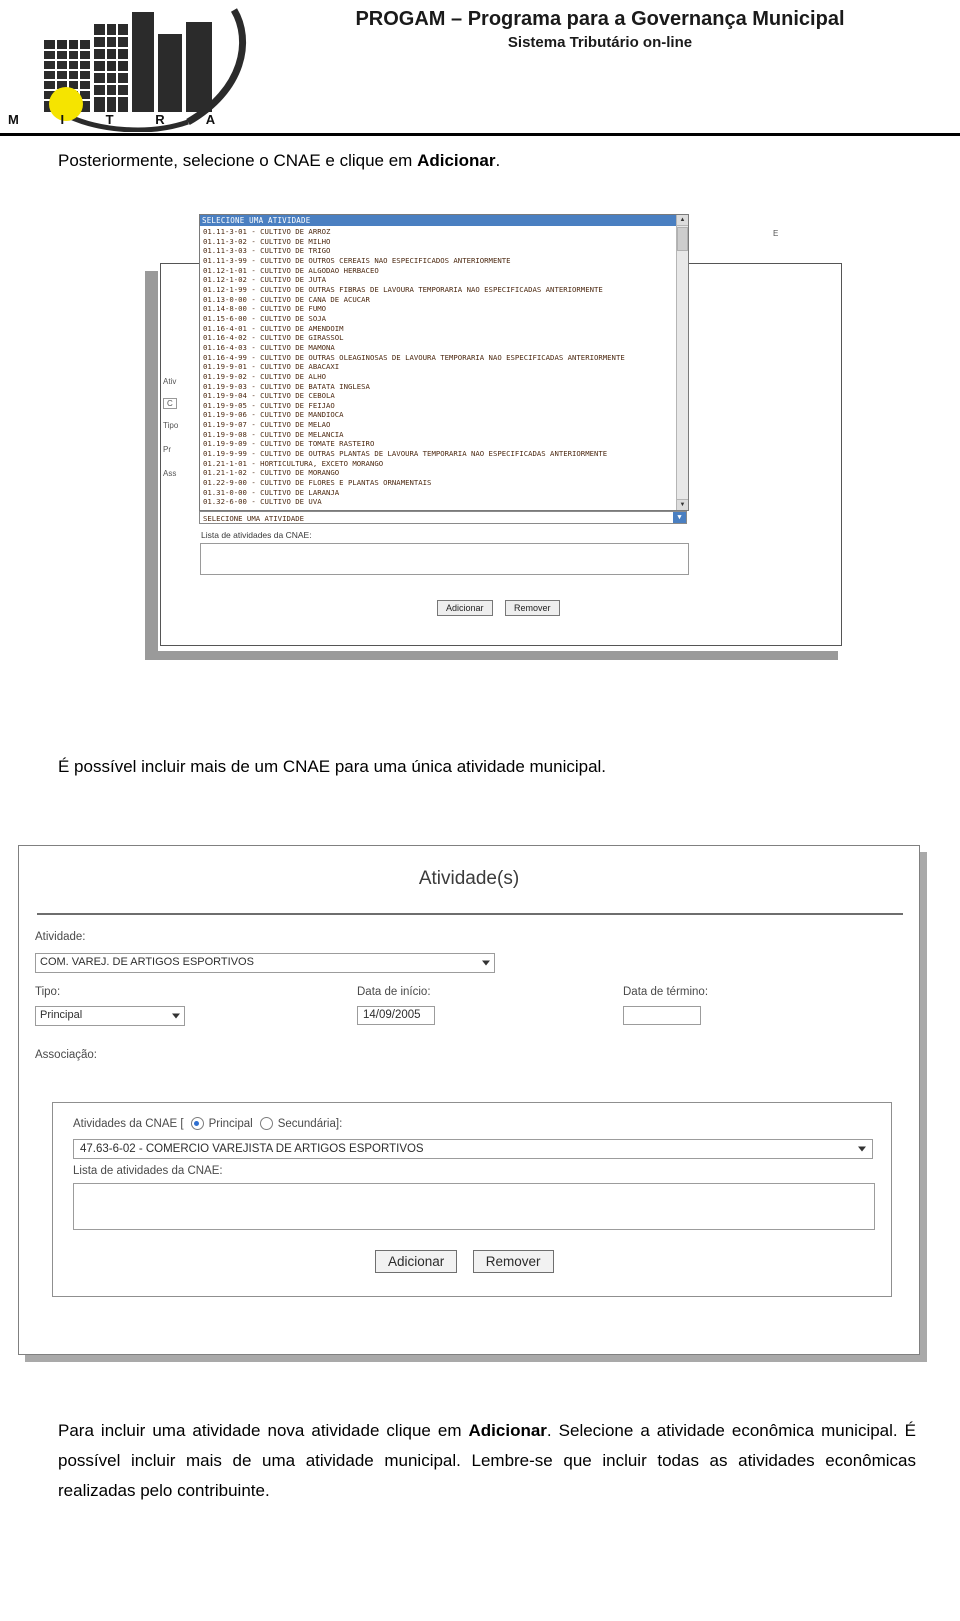 This screenshot has height=1621, width=960. Describe the element at coordinates (444, 348) in the screenshot. I see `list-item: 01.16-4-03 - CULTIVO DE MAMONA` at that location.